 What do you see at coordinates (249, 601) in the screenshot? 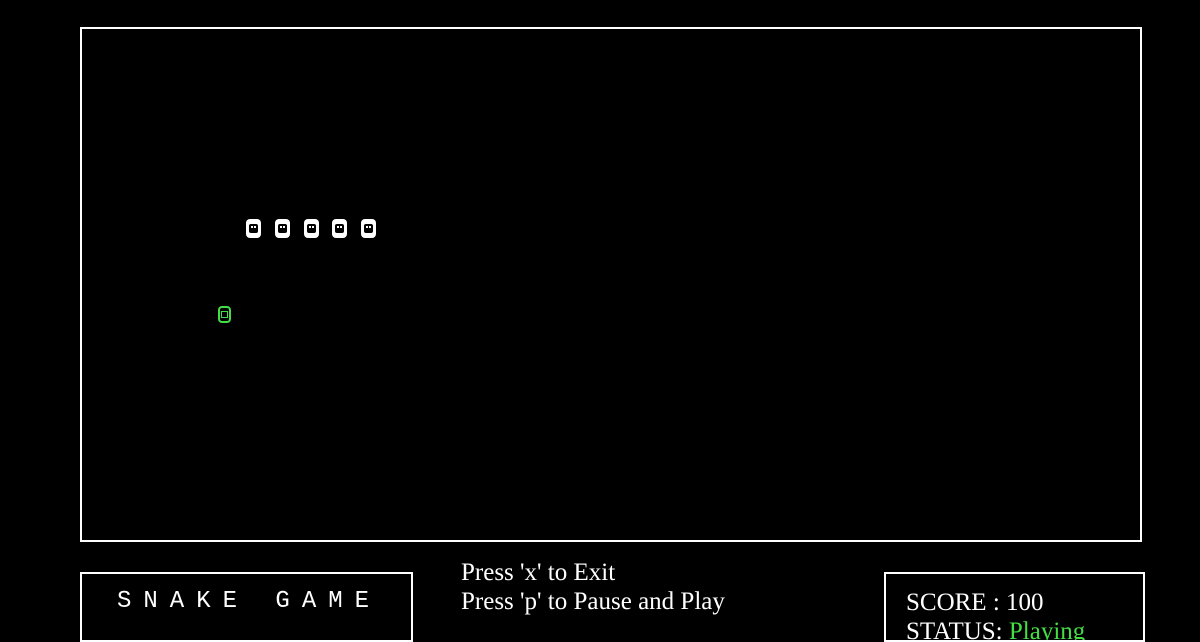
I see `game-title: SNAKE GAME` at bounding box center [249, 601].